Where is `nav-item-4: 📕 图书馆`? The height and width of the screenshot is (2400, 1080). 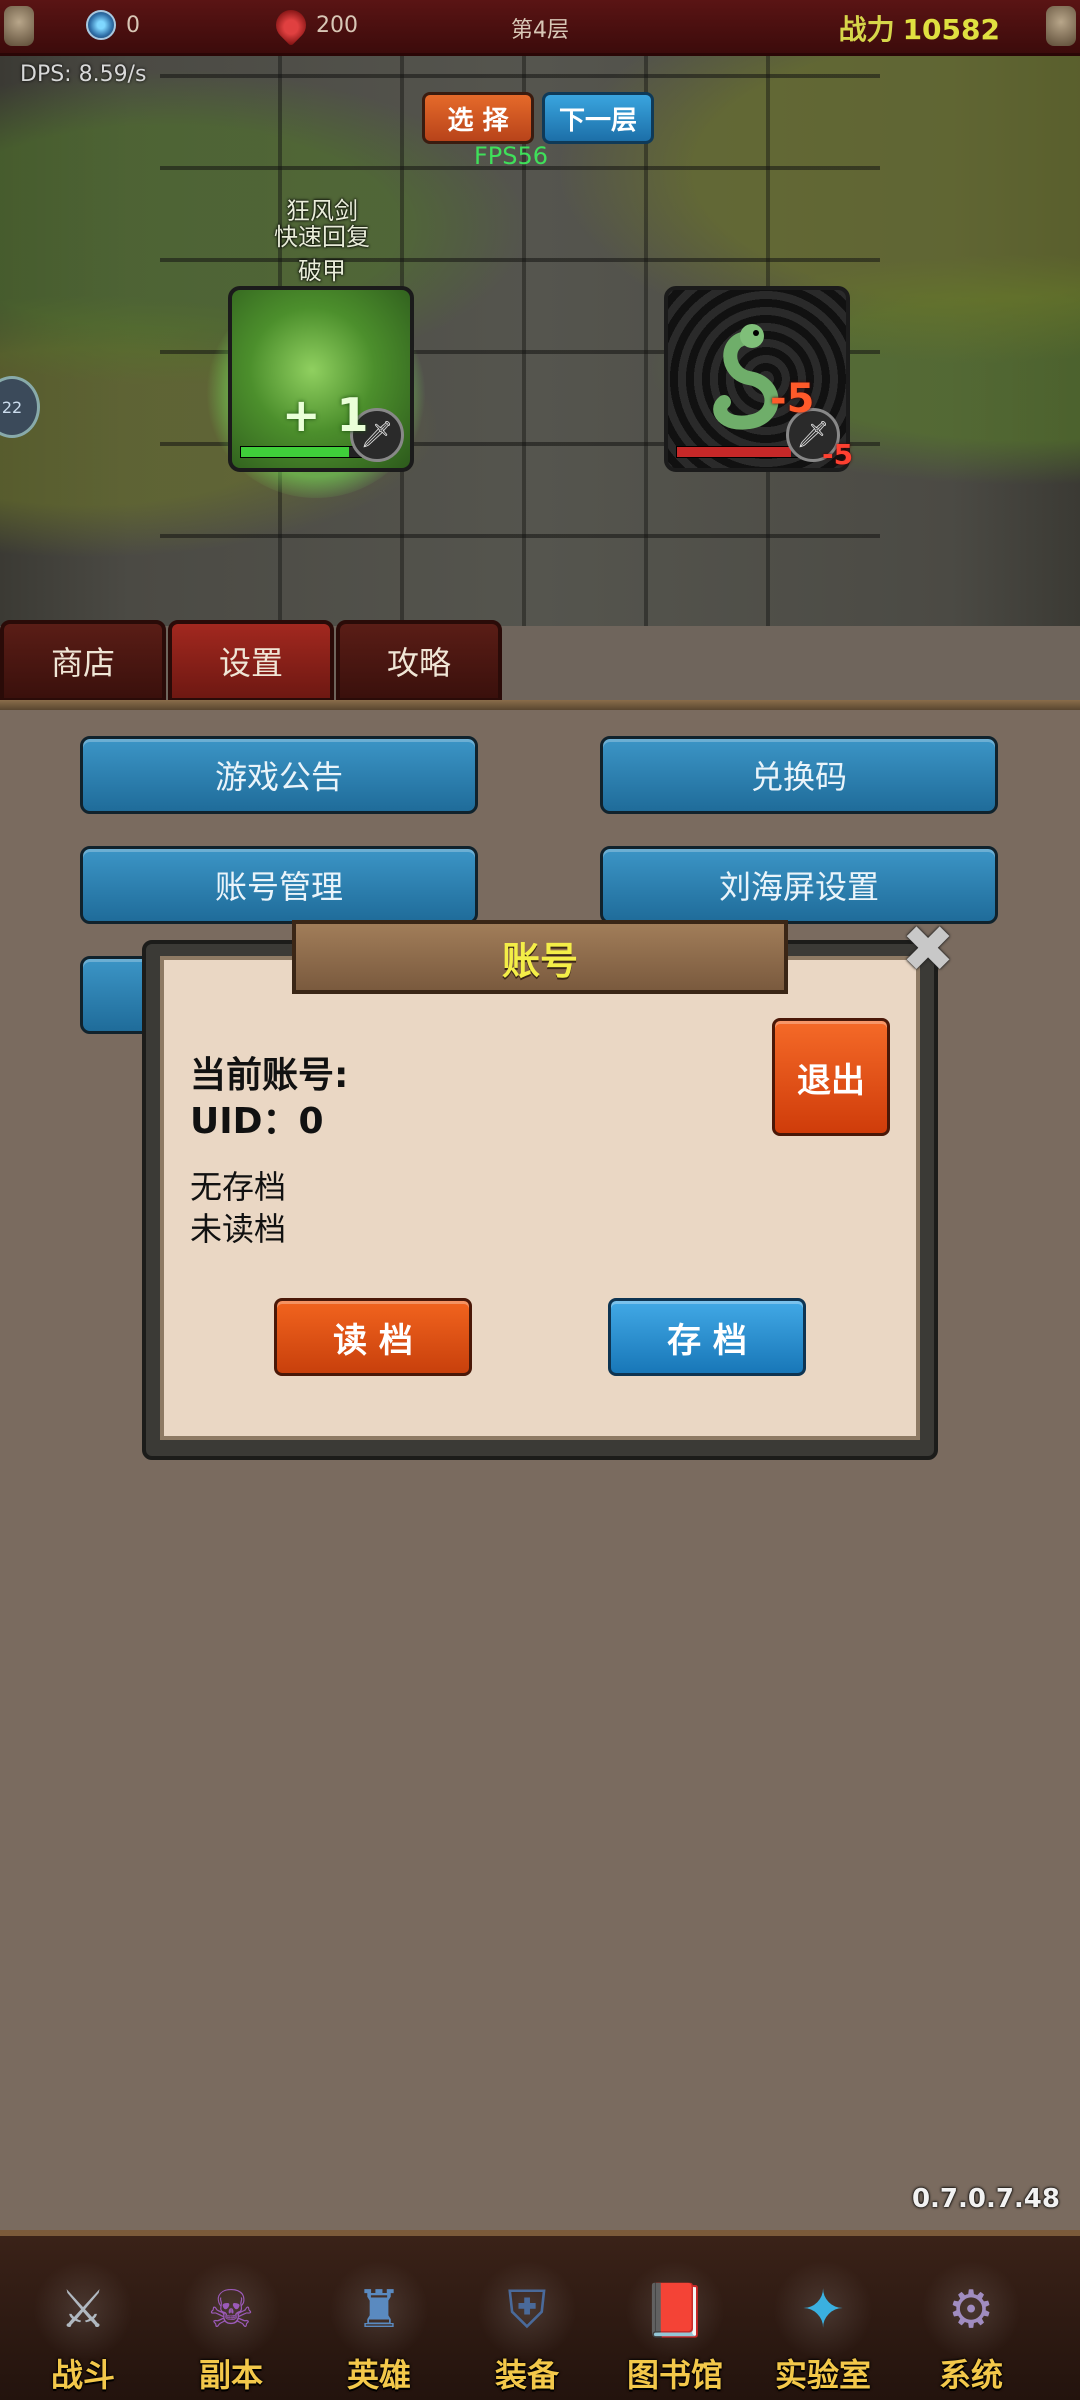
nav-item-4: 📕 图书馆 is located at coordinates (675, 2325).